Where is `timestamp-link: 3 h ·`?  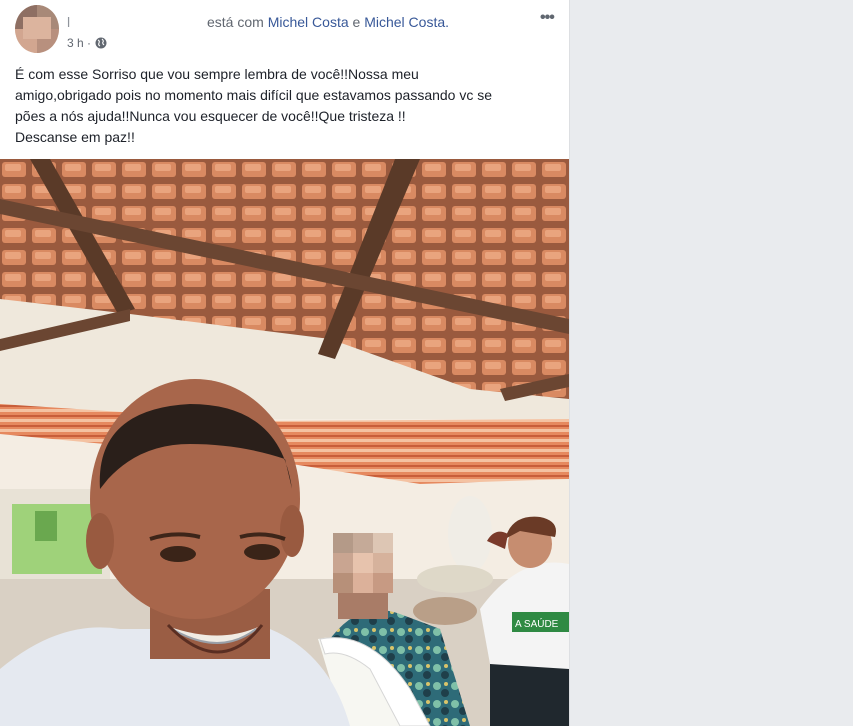 timestamp-link: 3 h · is located at coordinates (79, 43).